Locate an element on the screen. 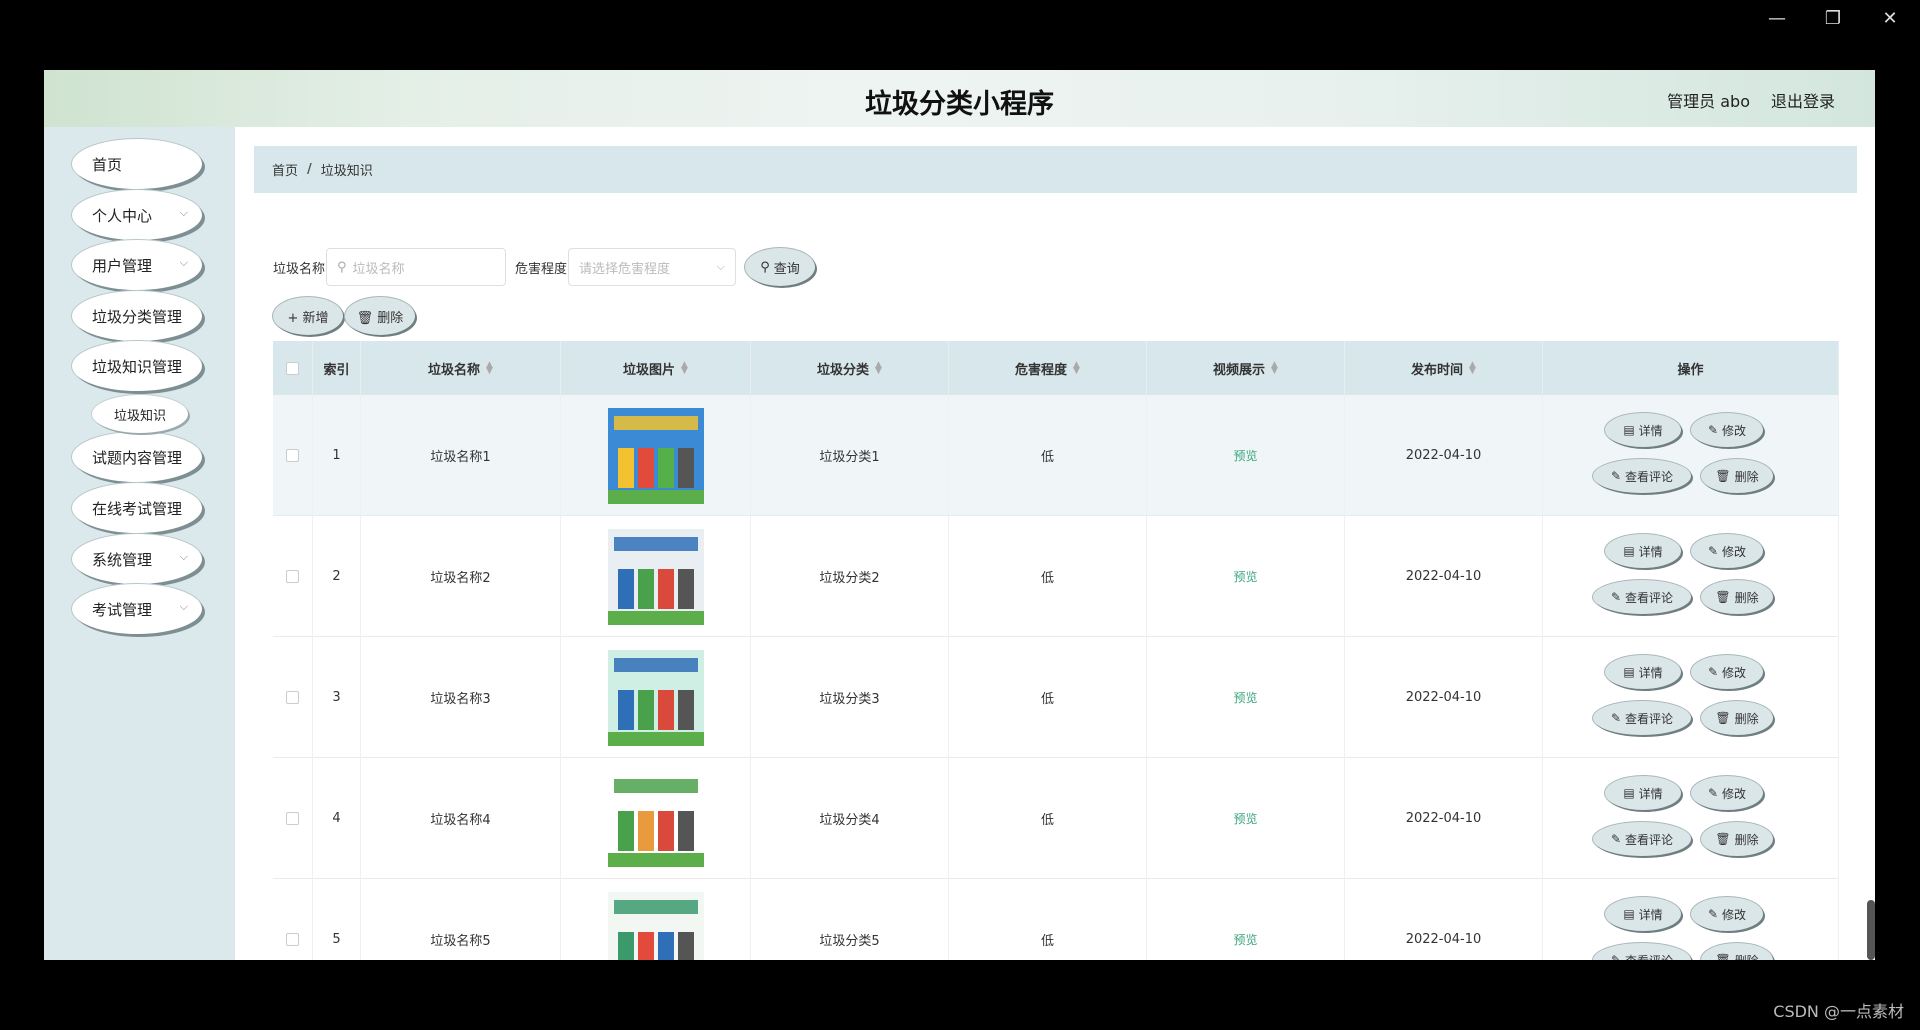 This screenshot has height=1030, width=1920. close-icon: ✕ is located at coordinates (1890, 18).